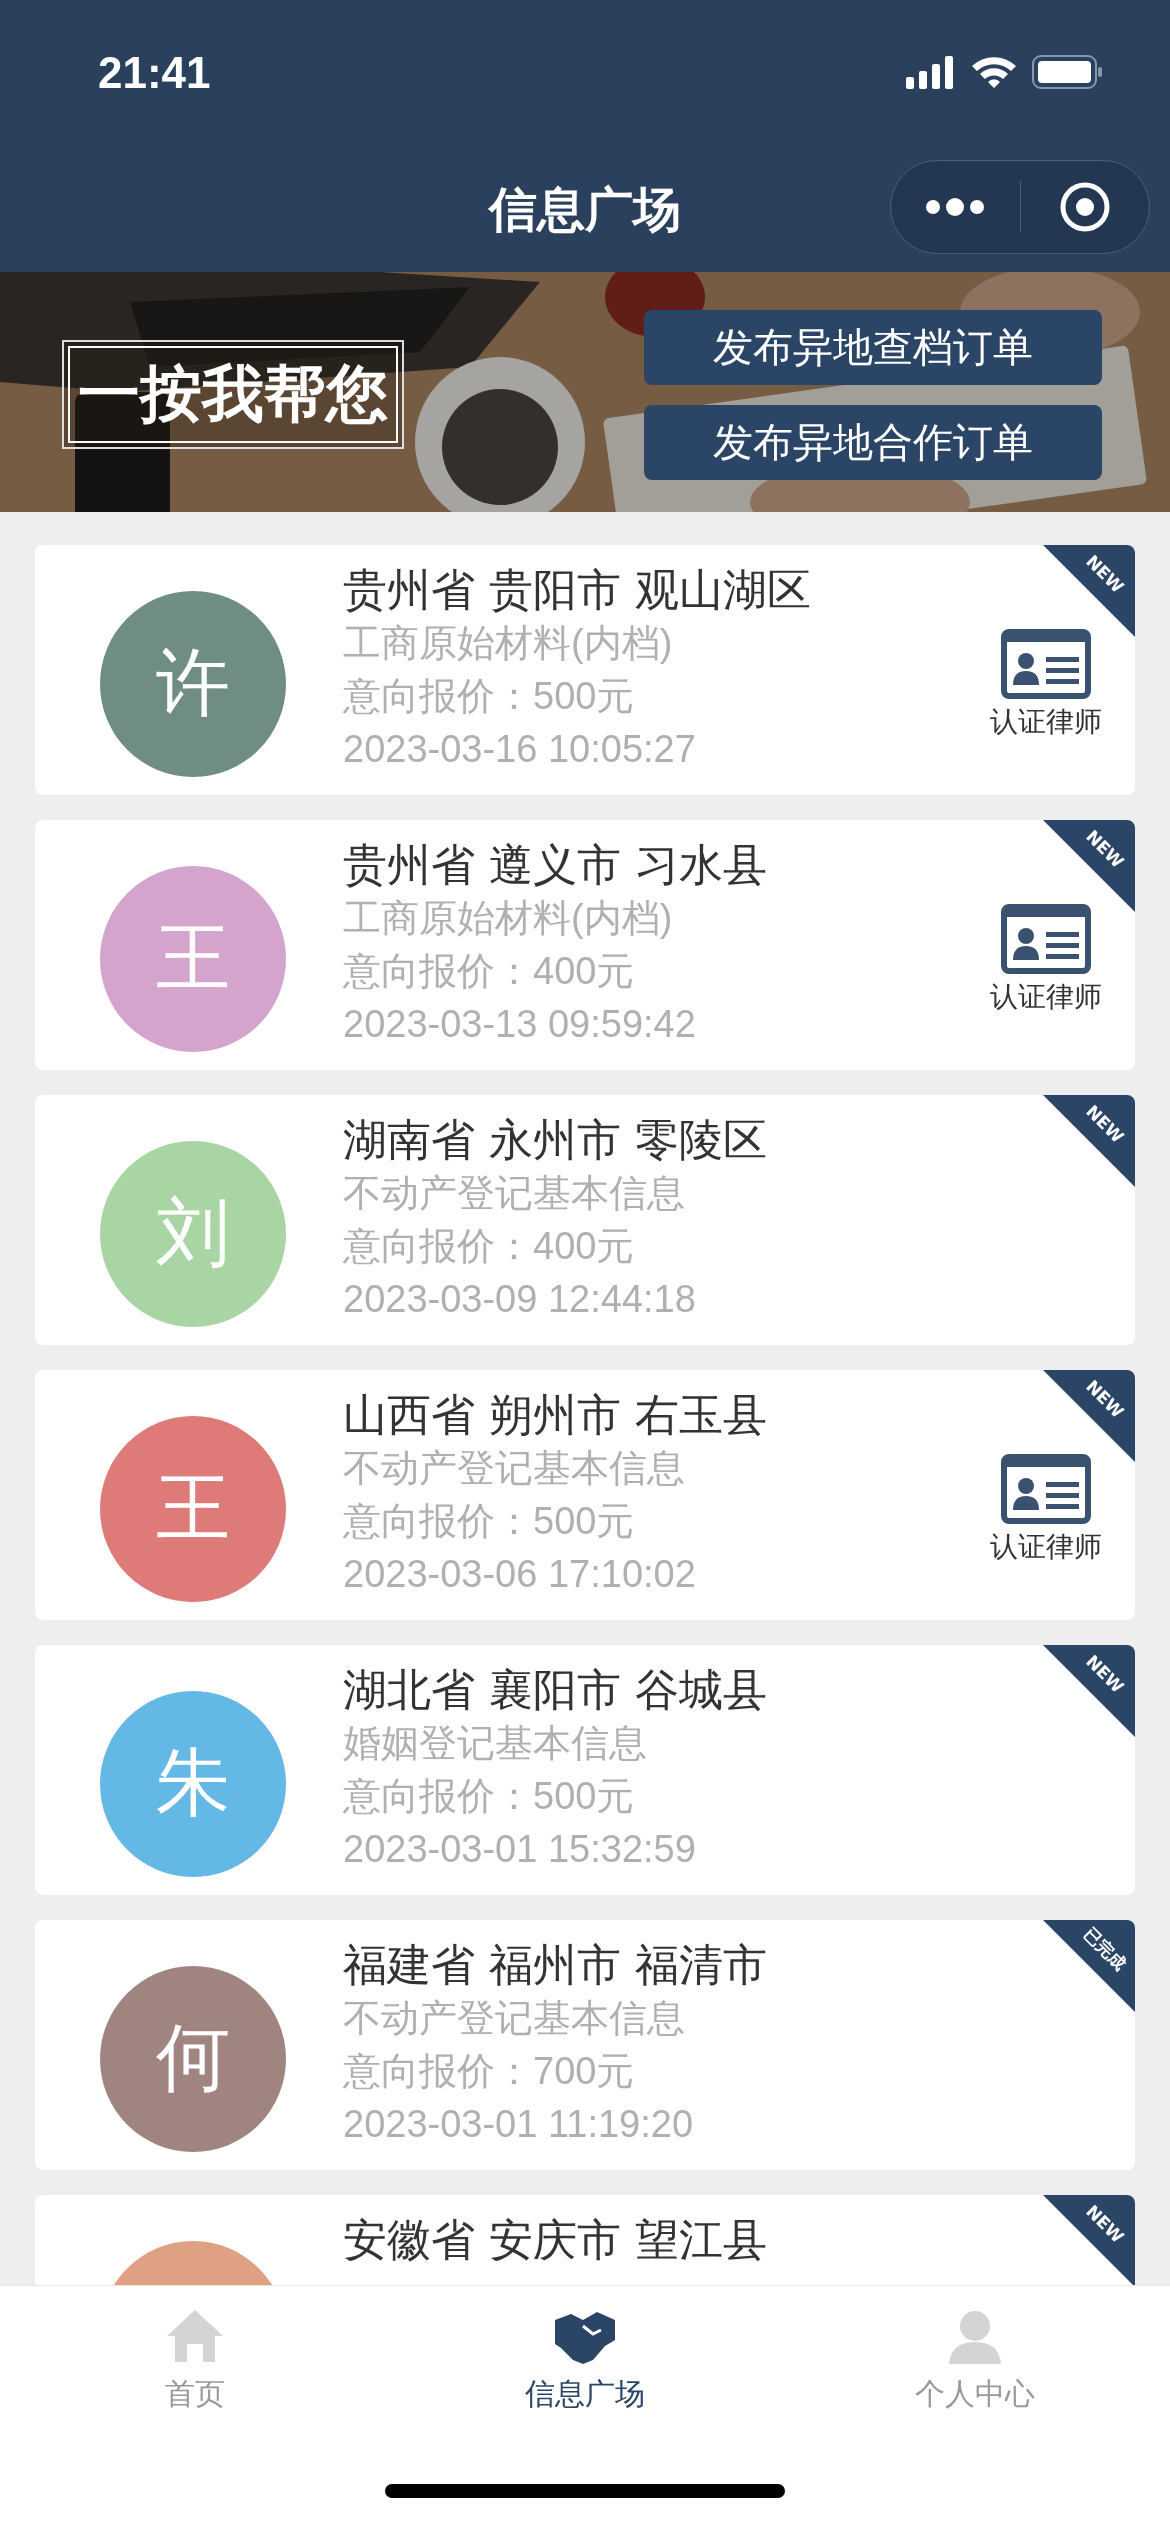  Describe the element at coordinates (555, 1140) in the screenshot. I see `order-location: 湖南省 永州市 零陵区` at that location.